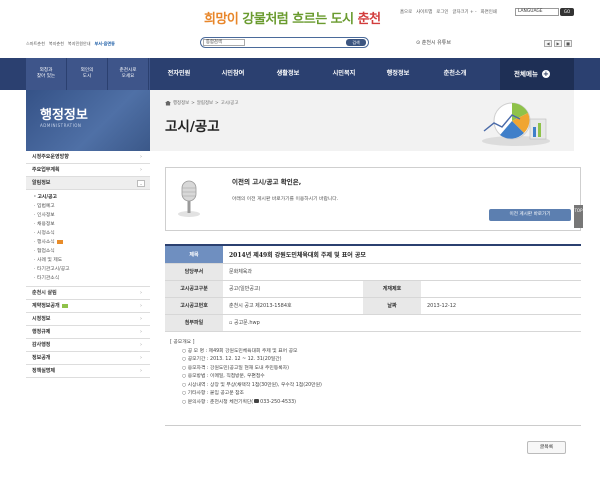  Describe the element at coordinates (558, 43) in the screenshot. I see `next-arrow-icon: ▶` at that location.